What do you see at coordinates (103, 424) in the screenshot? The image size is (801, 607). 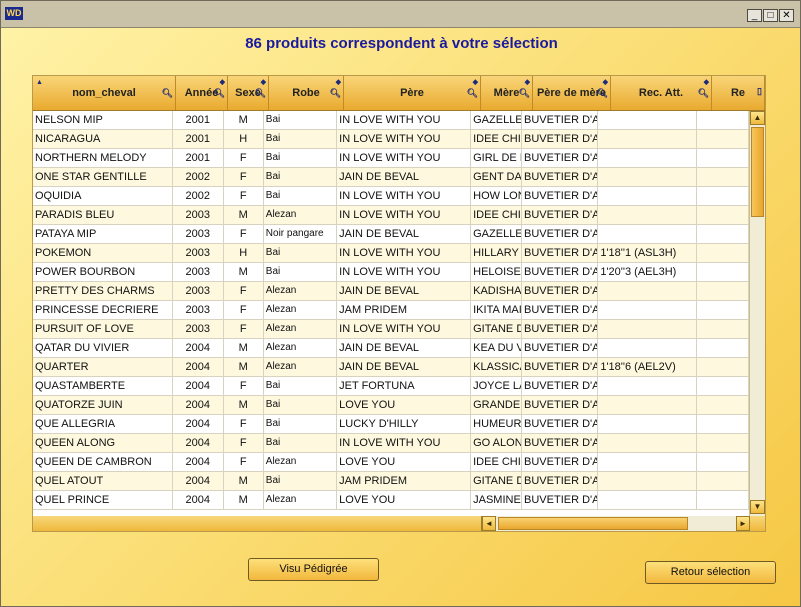 I see `table-cell: QUE ALLEGRIA` at bounding box center [103, 424].